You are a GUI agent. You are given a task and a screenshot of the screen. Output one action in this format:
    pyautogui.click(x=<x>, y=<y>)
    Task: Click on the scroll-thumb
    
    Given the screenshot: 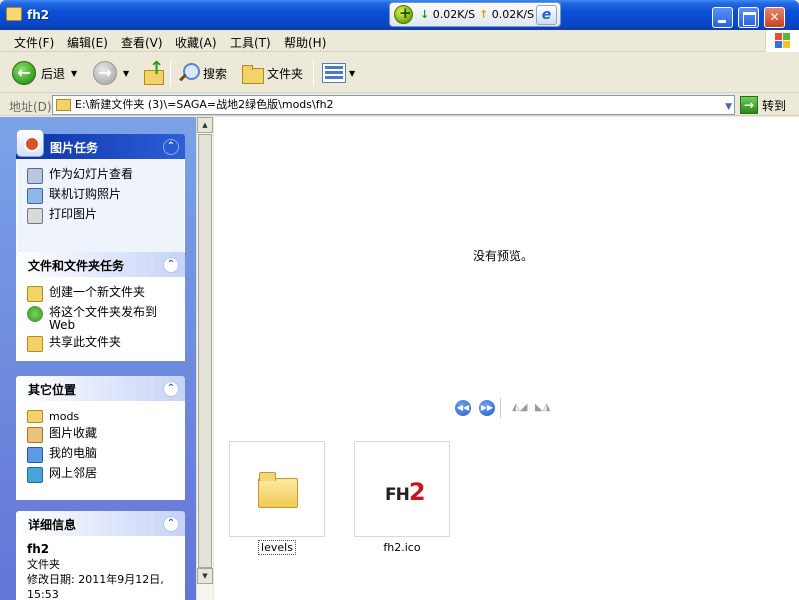 What is the action you would take?
    pyautogui.click(x=205, y=351)
    